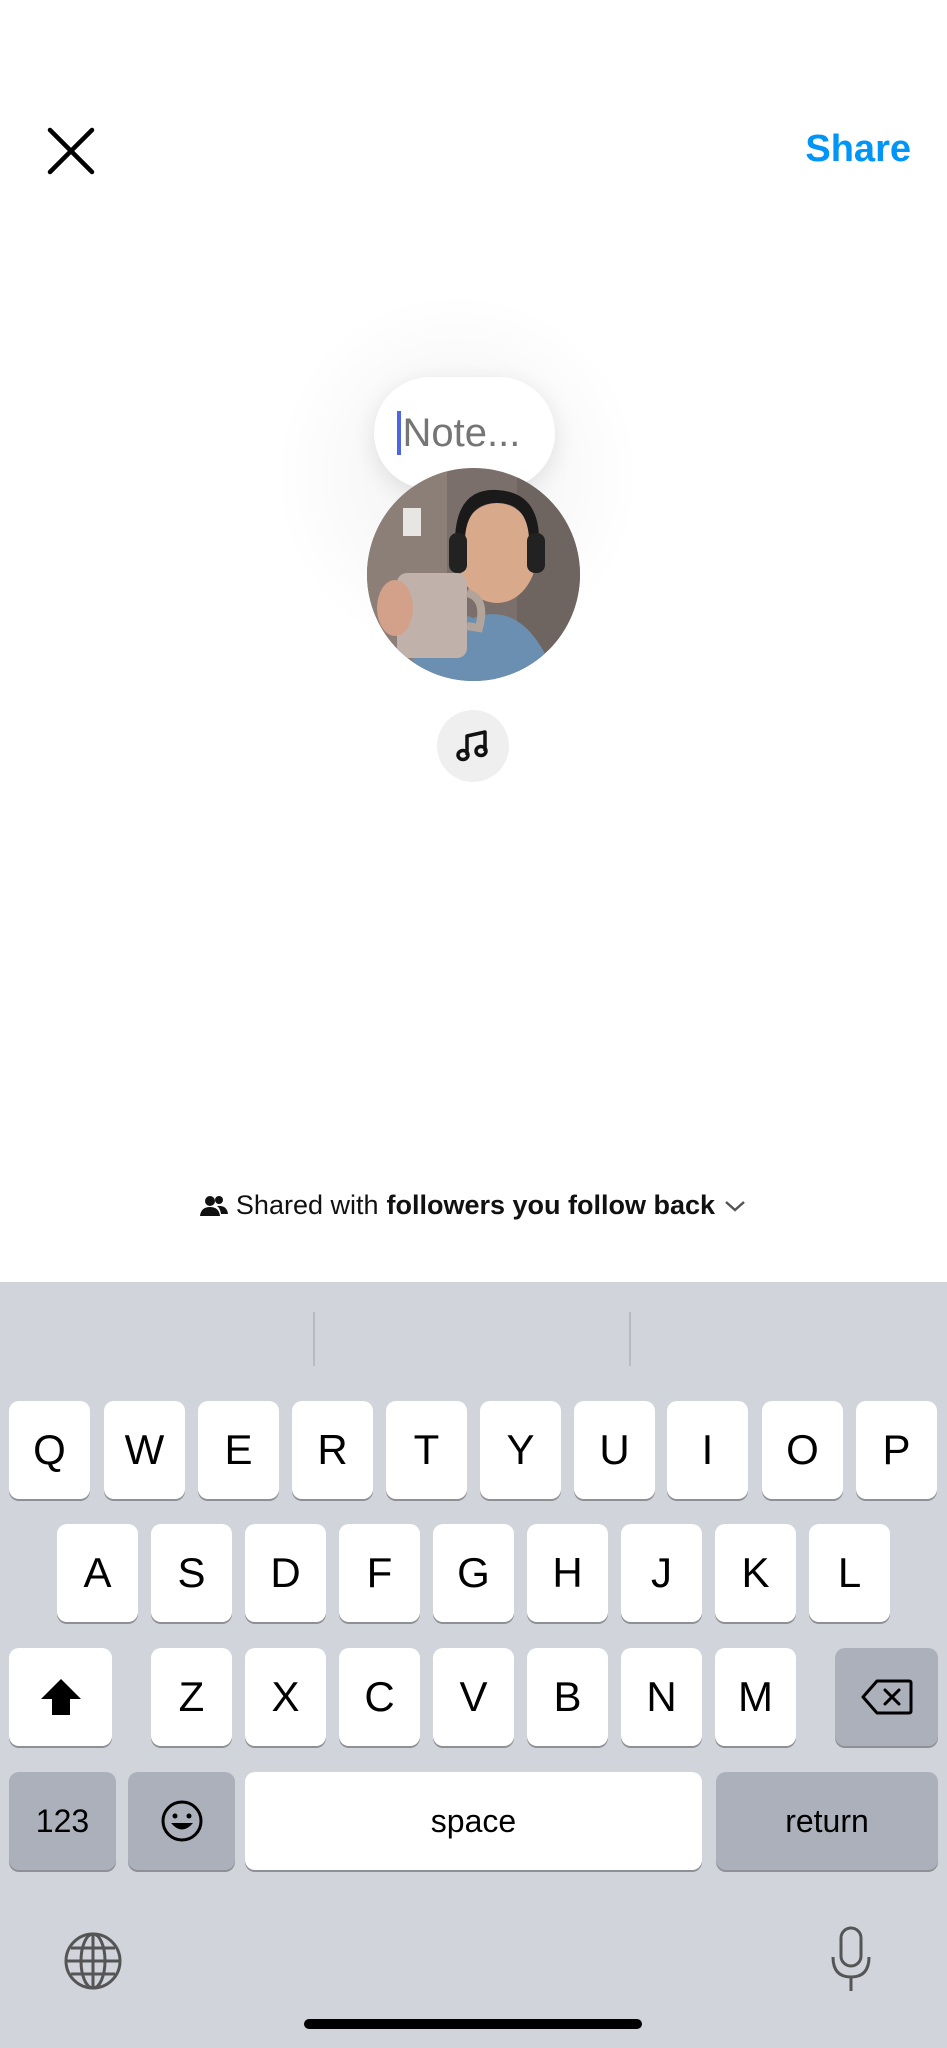 Image resolution: width=947 pixels, height=2048 pixels. Describe the element at coordinates (467, 433) in the screenshot. I see `note-input` at that location.